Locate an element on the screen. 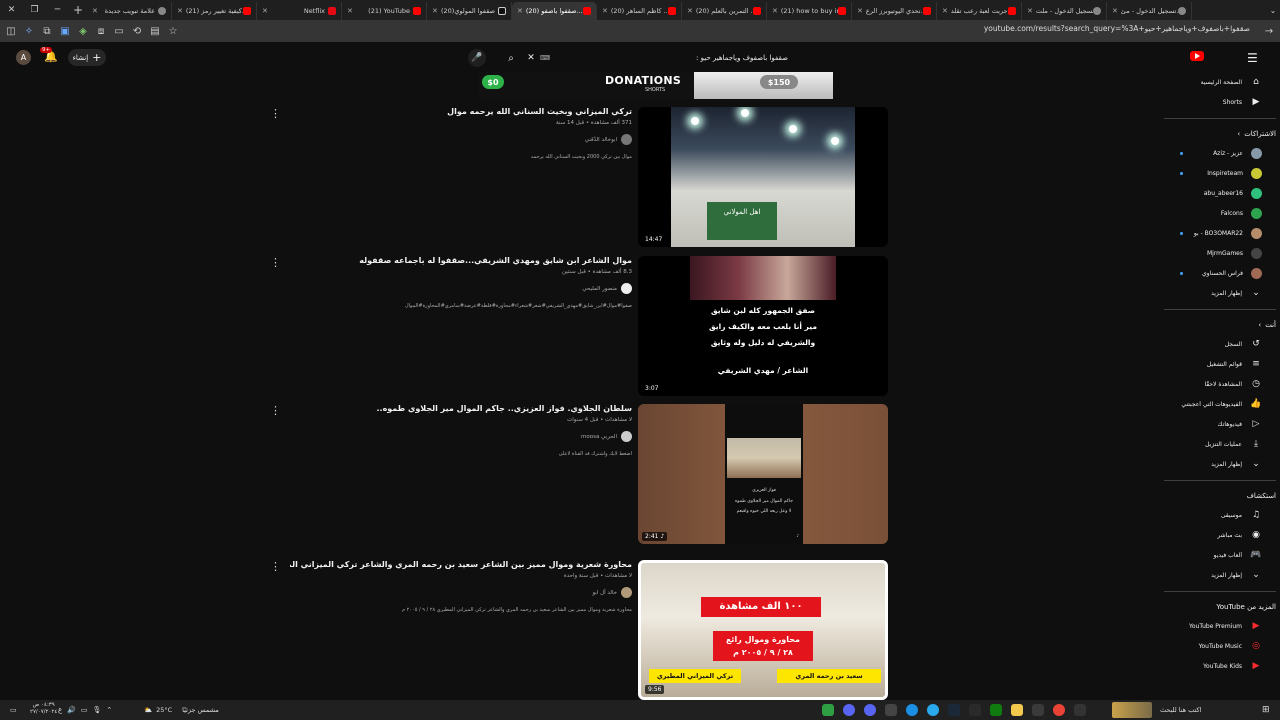 Image resolution: width=1280 pixels, height=720 pixels. subscription-item: عزيز - Aziz is located at coordinates (1220, 153).